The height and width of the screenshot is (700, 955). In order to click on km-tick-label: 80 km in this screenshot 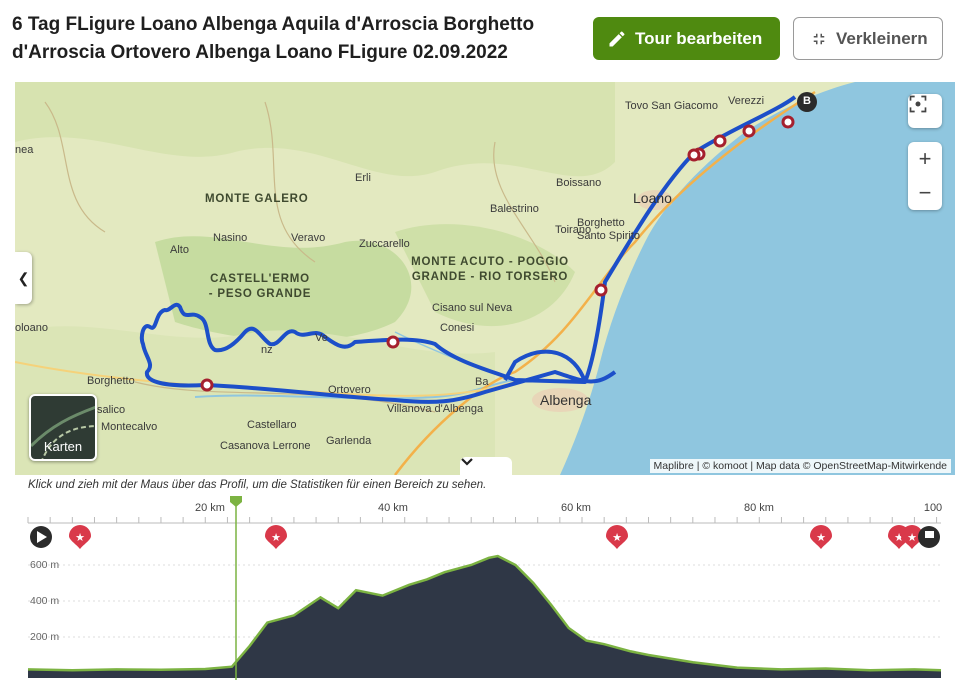, I will do `click(759, 508)`.